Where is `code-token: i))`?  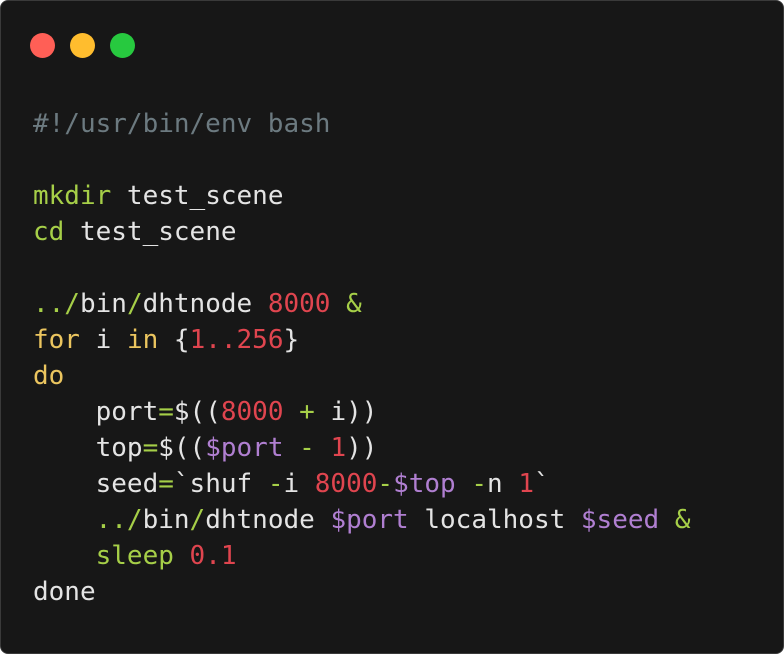
code-token: i)) is located at coordinates (346, 412).